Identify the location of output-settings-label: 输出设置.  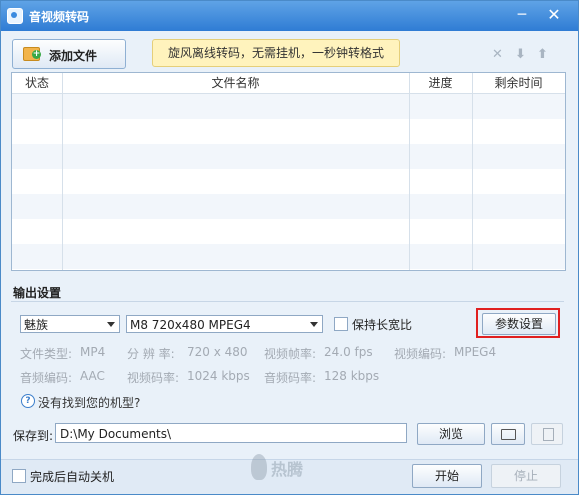
(37, 293).